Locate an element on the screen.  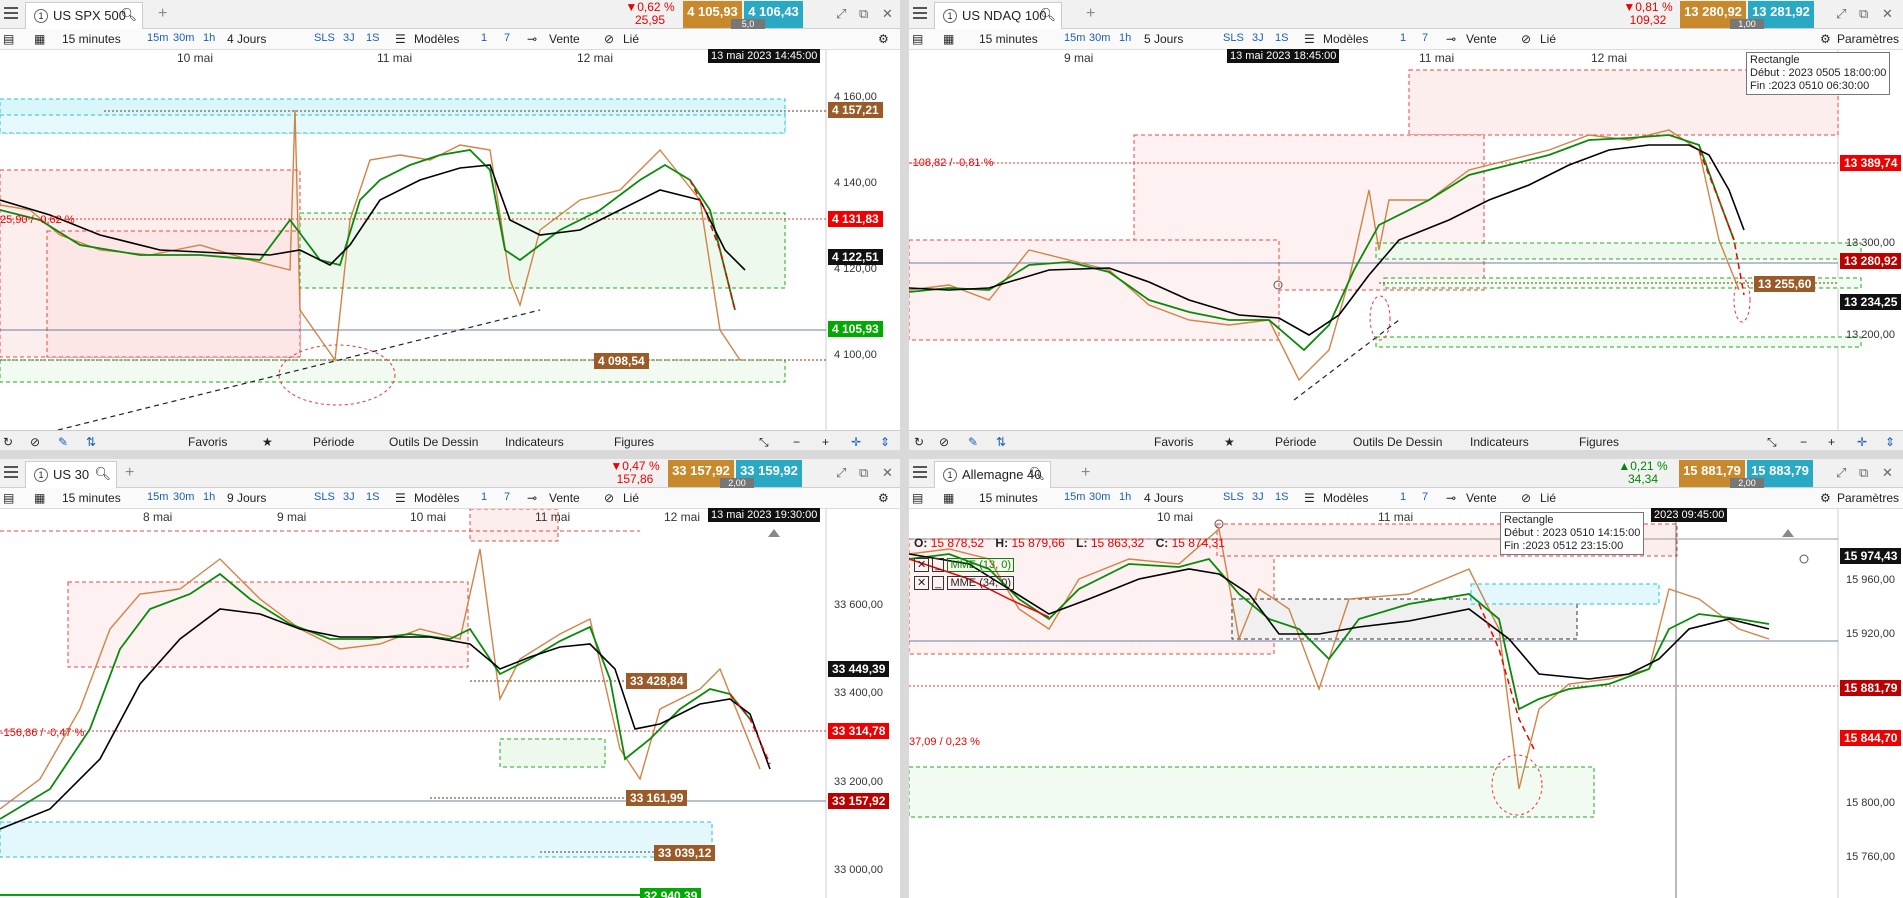
remove-indicator-icon: ✕ is located at coordinates (922, 565).